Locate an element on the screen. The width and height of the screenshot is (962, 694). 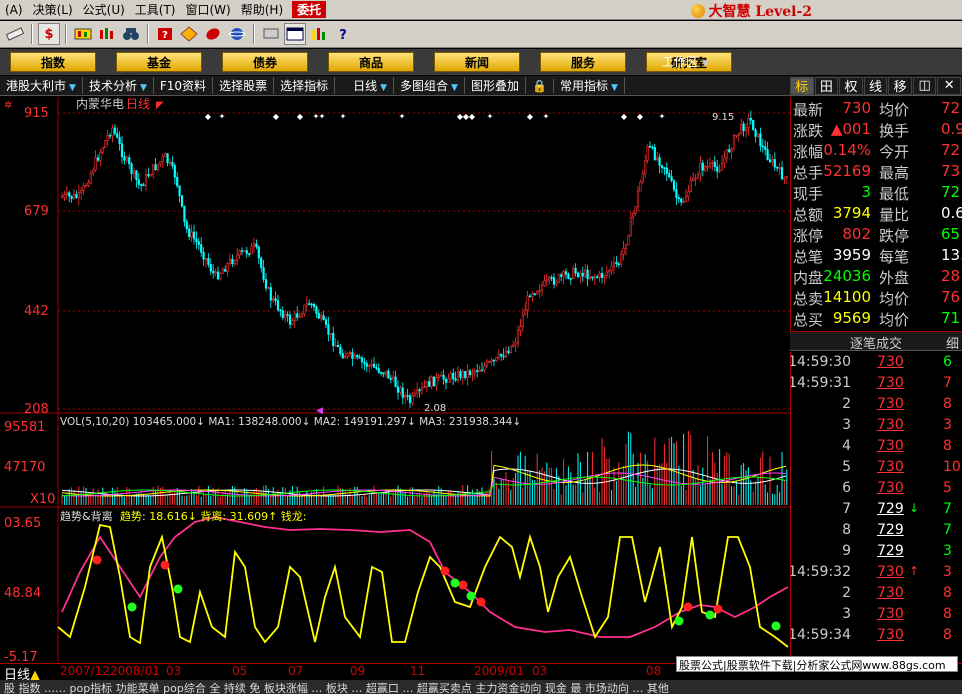
lock-icon: 🔒 is located at coordinates (540, 85).